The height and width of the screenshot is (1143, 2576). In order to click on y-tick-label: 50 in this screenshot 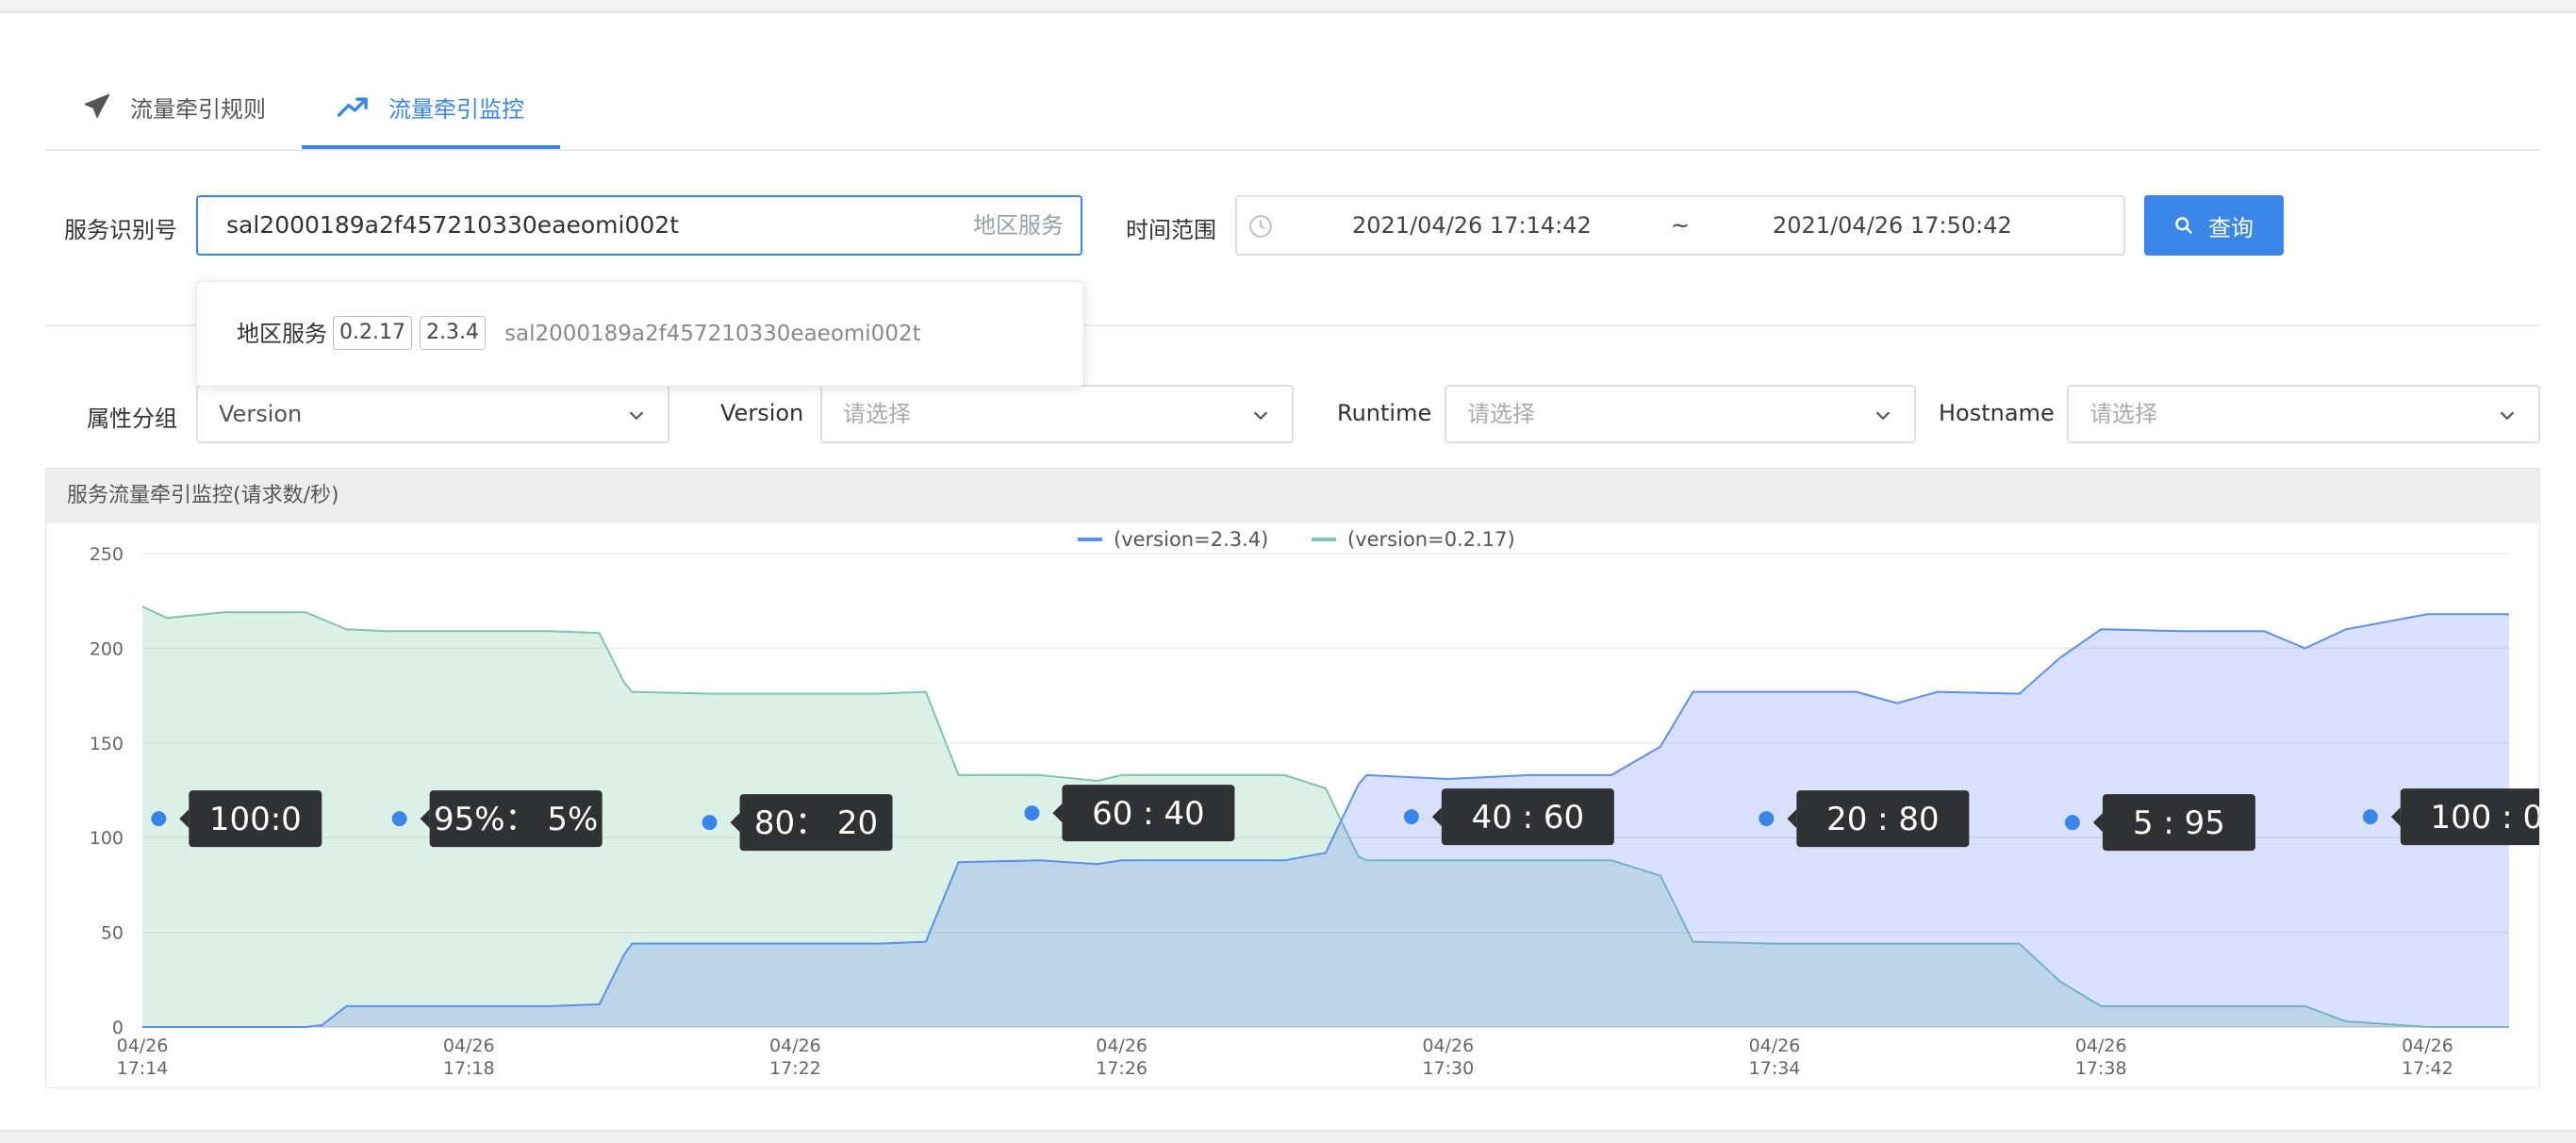, I will do `click(112, 933)`.